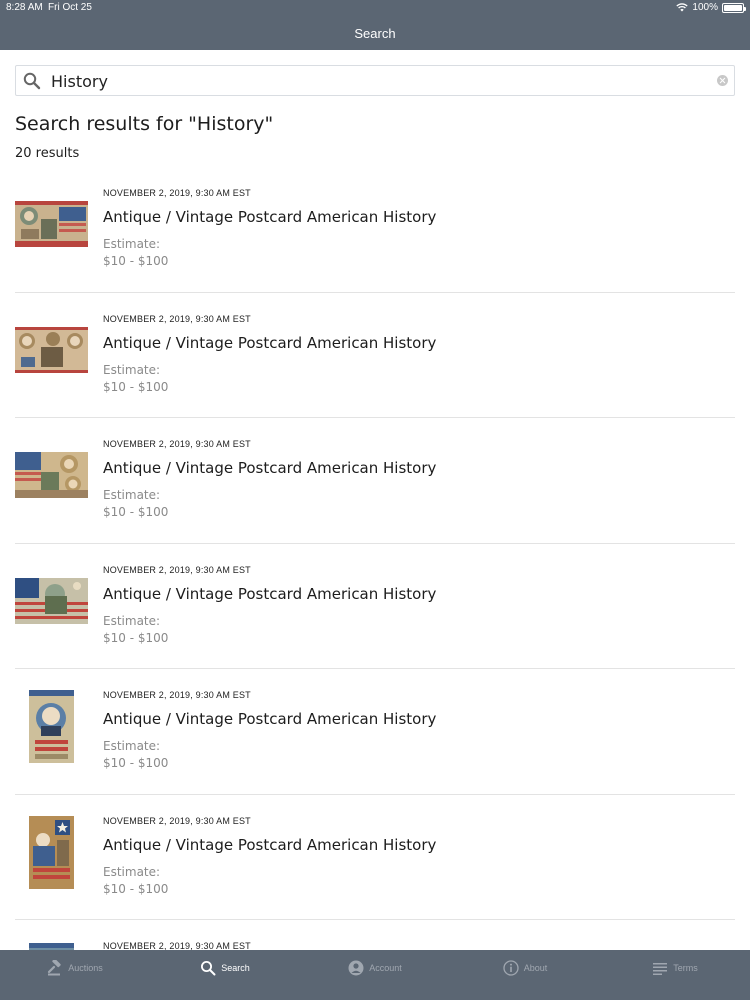 The width and height of the screenshot is (750, 1000). I want to click on status-right: 100%, so click(711, 7).